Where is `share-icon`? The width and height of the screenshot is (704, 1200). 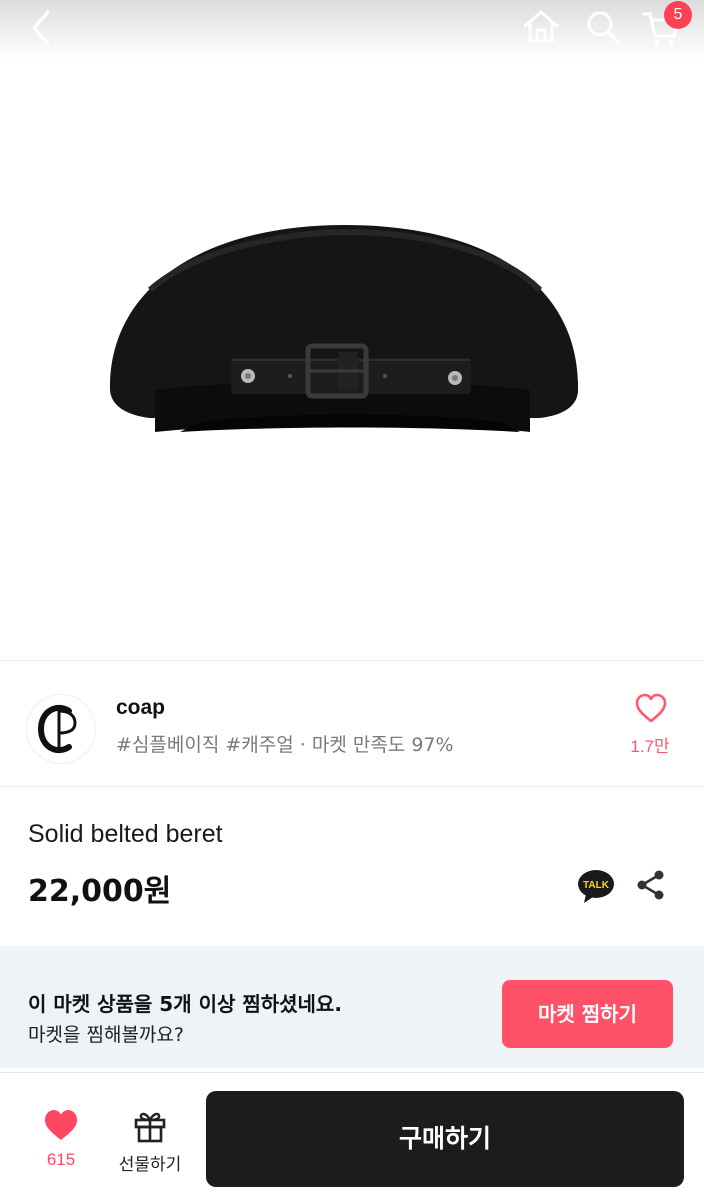 share-icon is located at coordinates (650, 885).